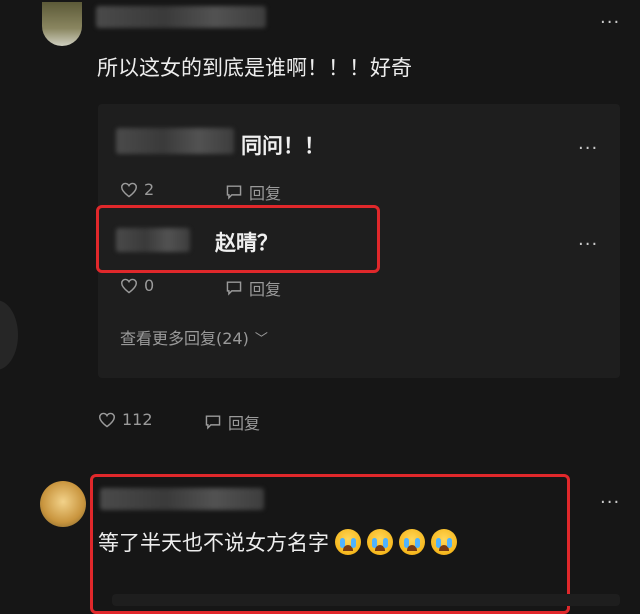 This screenshot has height=614, width=640. What do you see at coordinates (246, 243) in the screenshot?
I see `reply-text: 赵晴？` at bounding box center [246, 243].